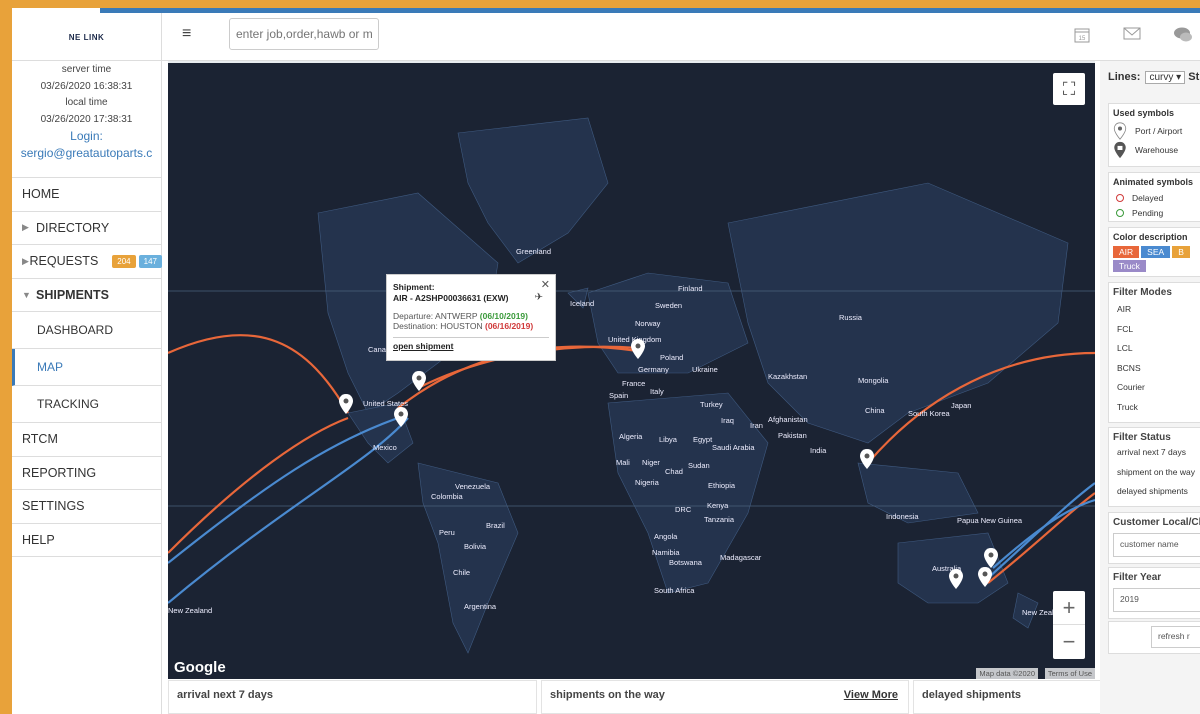 This screenshot has height=714, width=1200. Describe the element at coordinates (190, 34) in the screenshot. I see `hamburger-menu-icon: ≡` at that location.